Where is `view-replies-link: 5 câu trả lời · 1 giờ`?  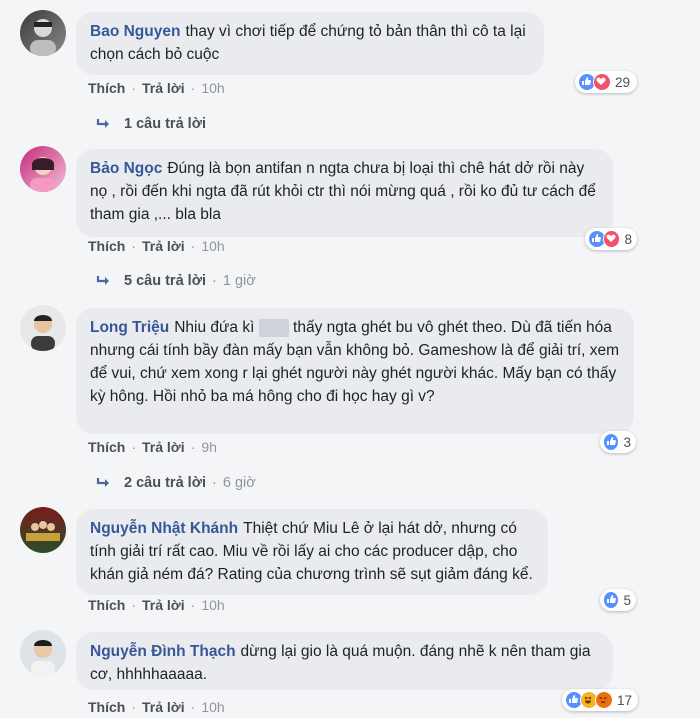 view-replies-link: 5 câu trả lời · 1 giờ is located at coordinates (176, 281).